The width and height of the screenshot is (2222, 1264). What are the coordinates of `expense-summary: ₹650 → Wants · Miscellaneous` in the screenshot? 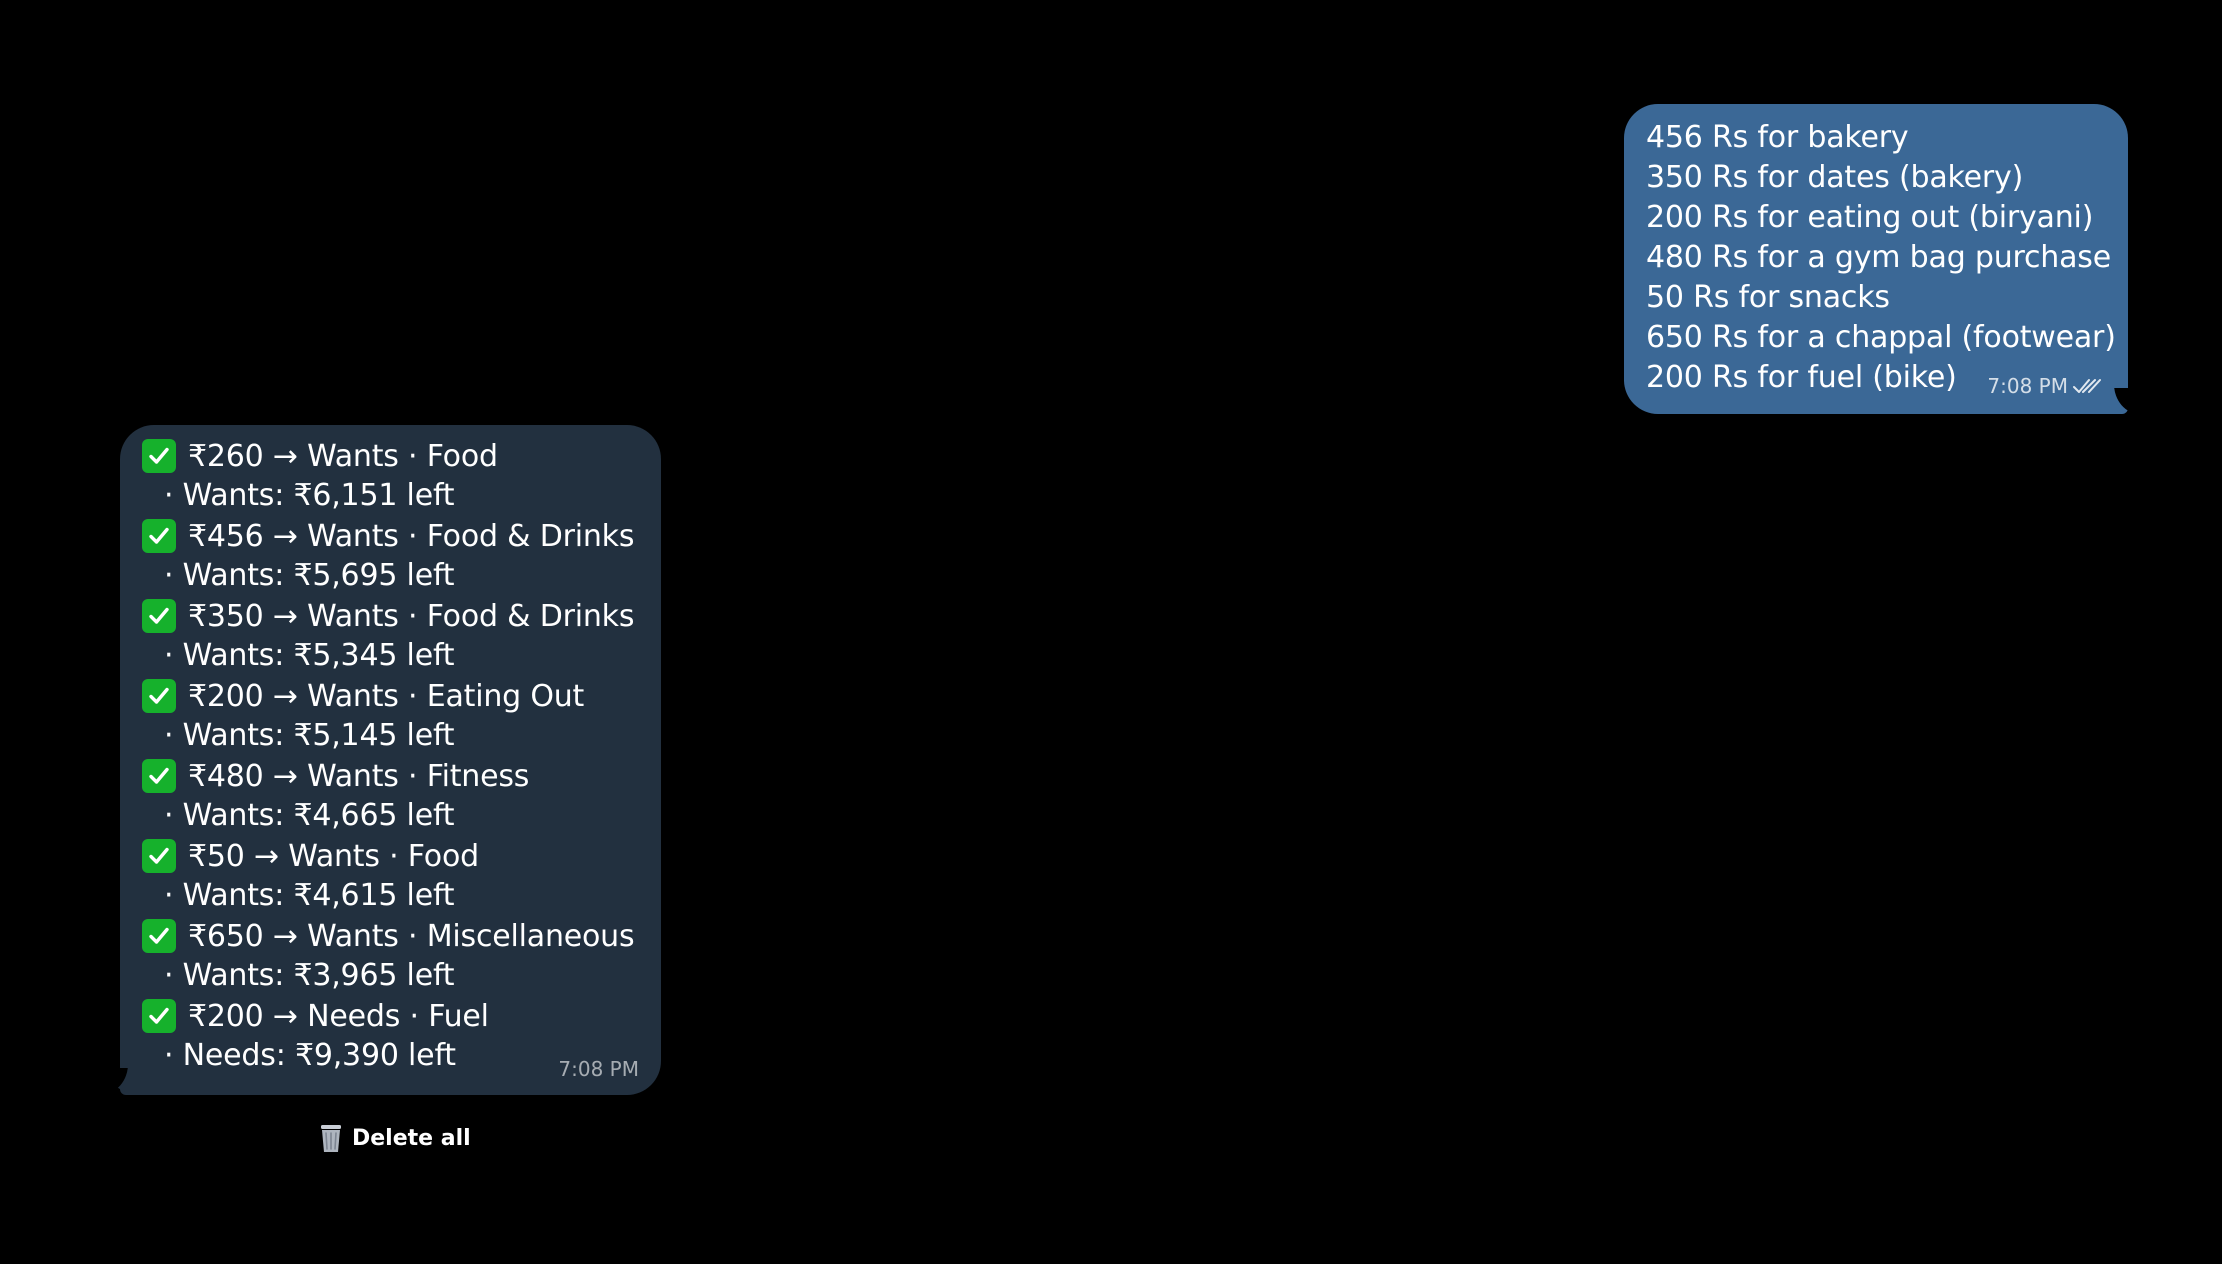 It's located at (411, 936).